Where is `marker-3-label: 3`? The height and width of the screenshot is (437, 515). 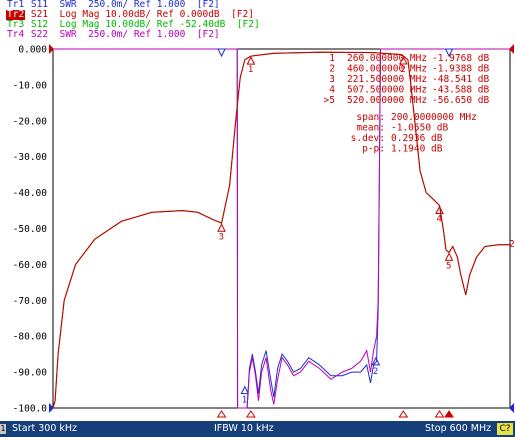 marker-3-label: 3 is located at coordinates (221, 237).